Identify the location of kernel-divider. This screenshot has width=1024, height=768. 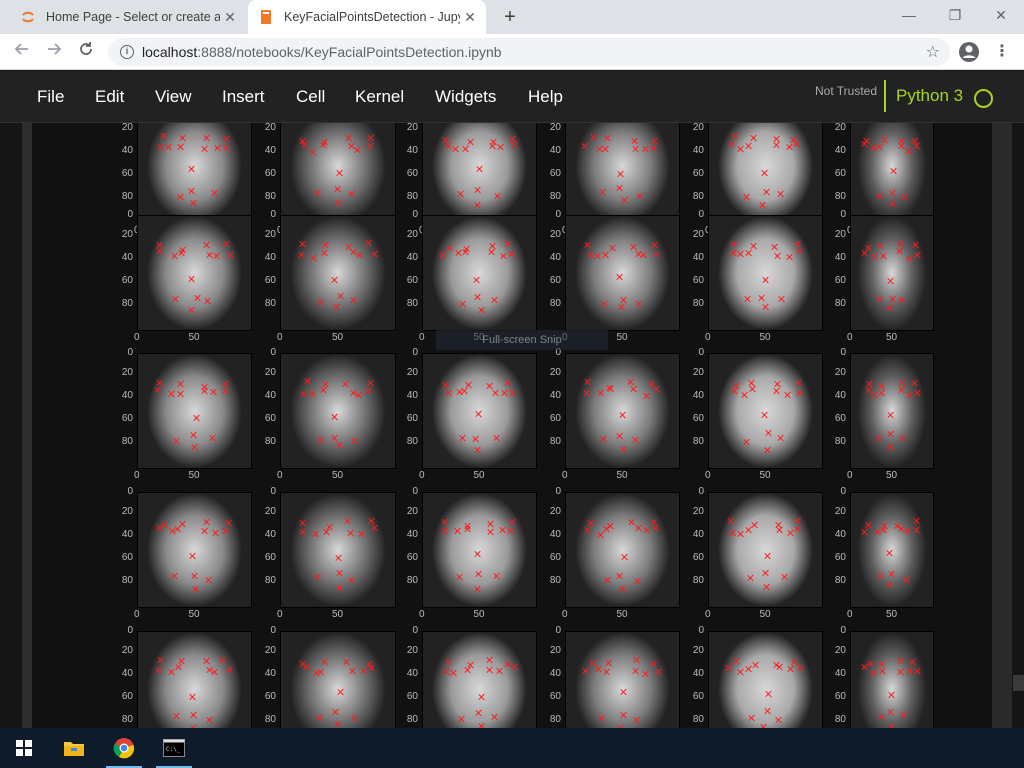
(885, 96).